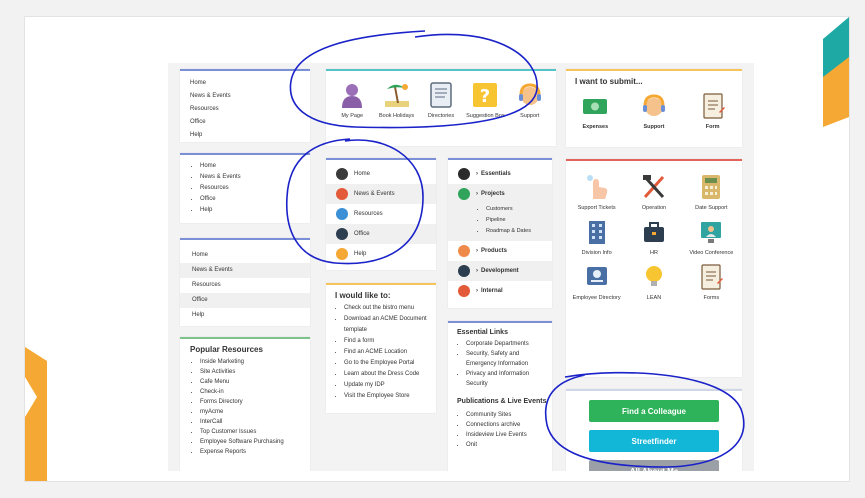 This screenshot has height=498, width=865. What do you see at coordinates (388, 374) in the screenshot?
I see `list-item: Learn about the Dress Code` at bounding box center [388, 374].